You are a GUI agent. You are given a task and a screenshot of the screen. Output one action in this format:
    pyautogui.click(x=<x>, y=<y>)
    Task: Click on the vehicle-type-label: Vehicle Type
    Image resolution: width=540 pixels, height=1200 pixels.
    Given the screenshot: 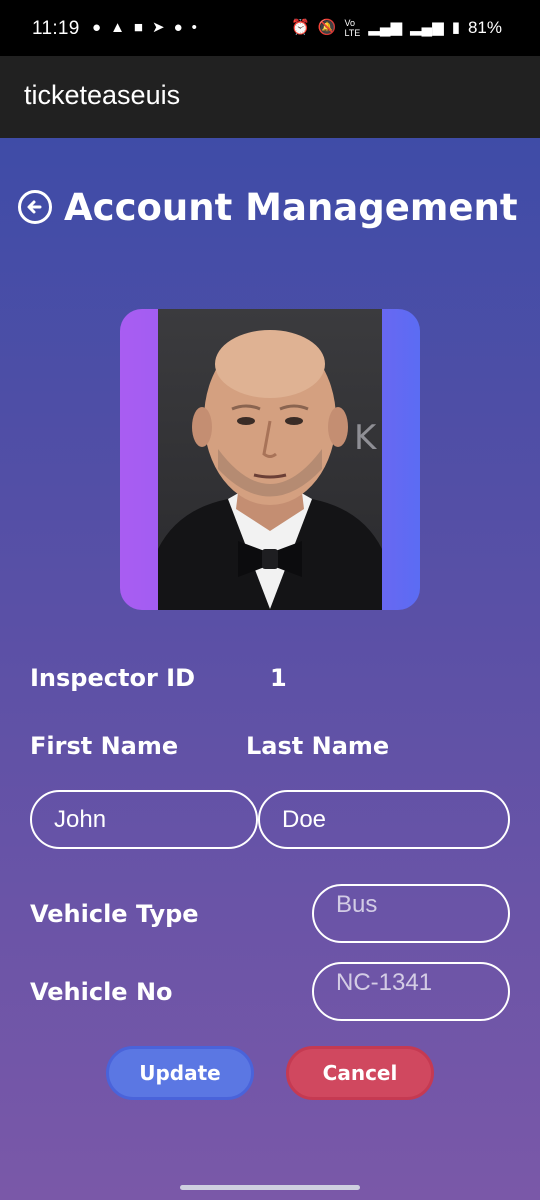 What is the action you would take?
    pyautogui.click(x=114, y=914)
    